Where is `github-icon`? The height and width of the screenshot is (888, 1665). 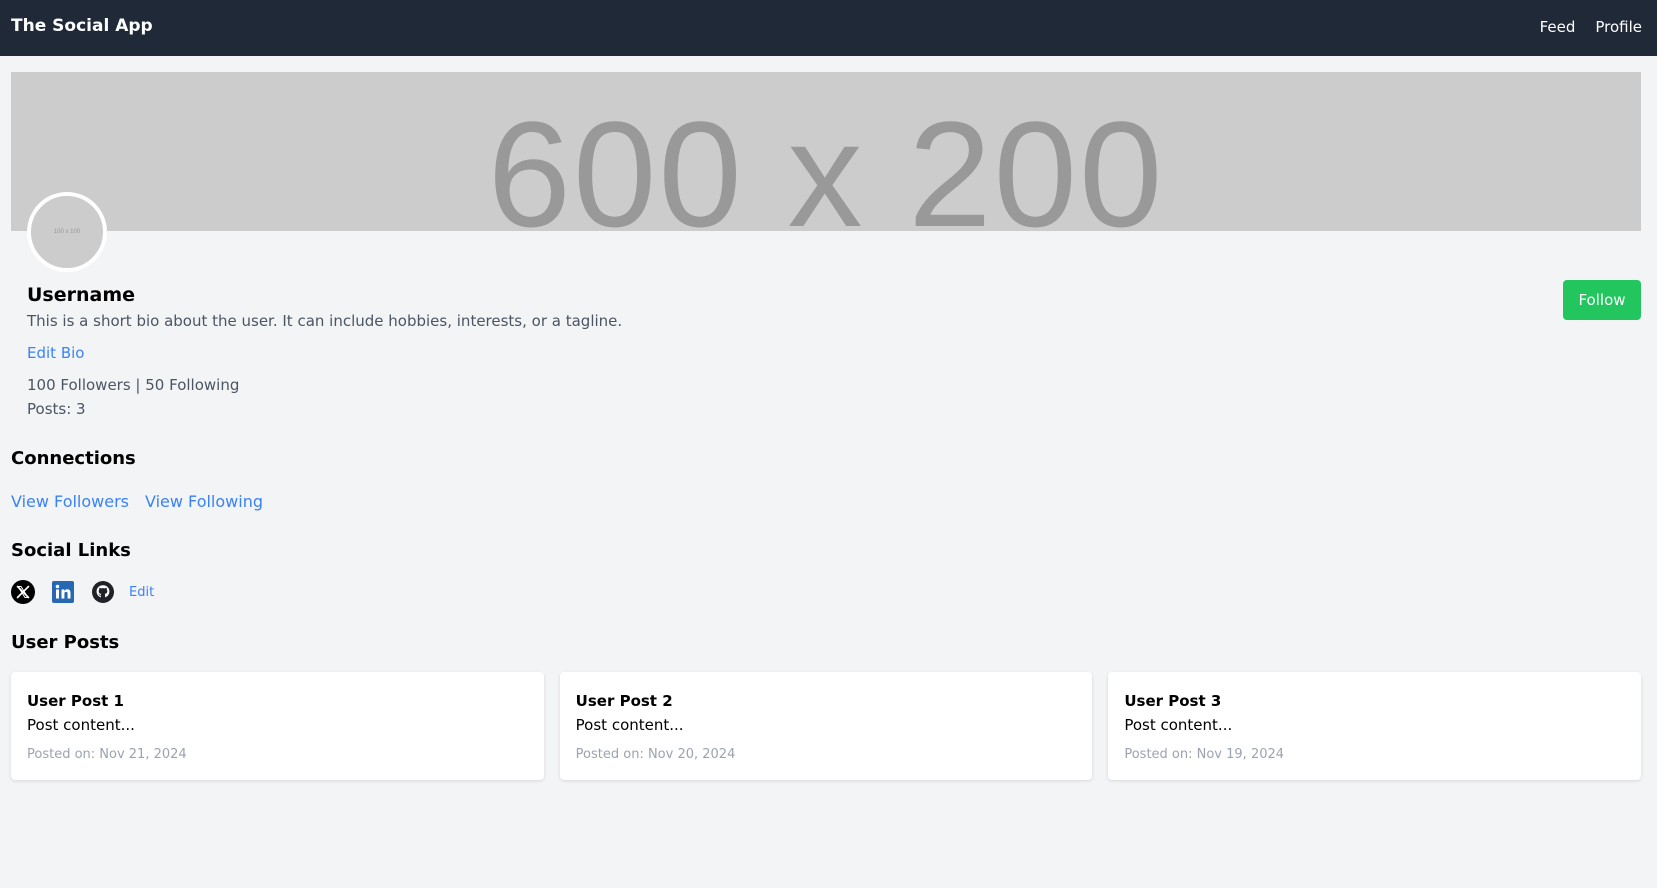
github-icon is located at coordinates (103, 592).